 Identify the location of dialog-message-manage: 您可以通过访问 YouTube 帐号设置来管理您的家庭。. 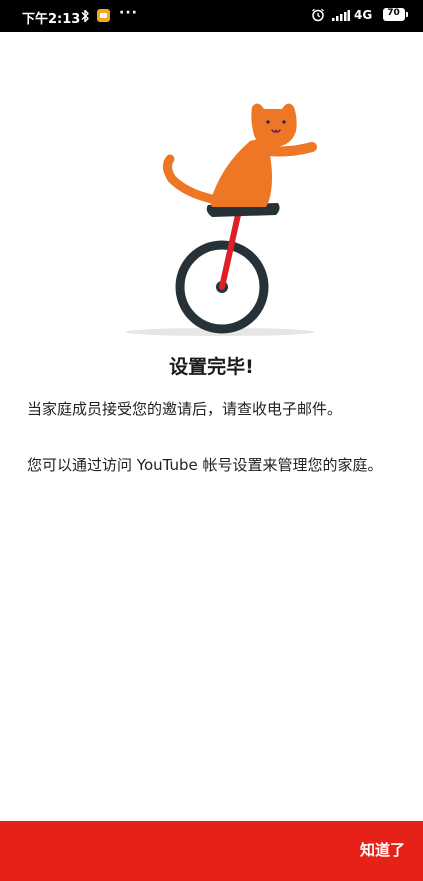
(205, 465).